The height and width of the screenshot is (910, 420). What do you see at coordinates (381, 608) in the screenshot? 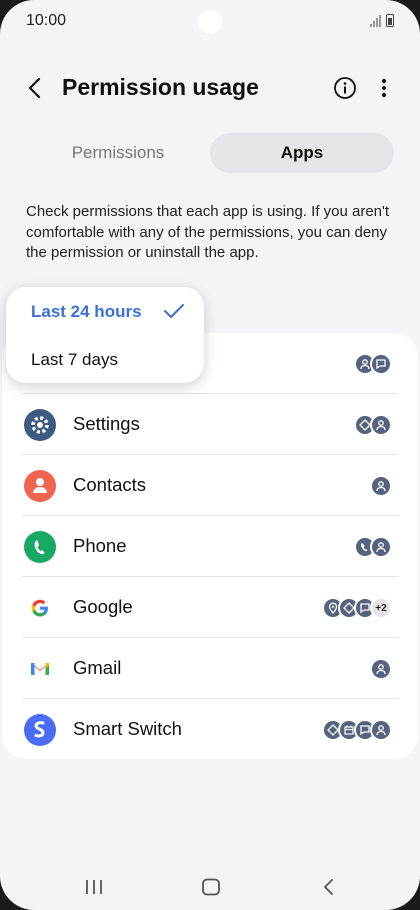
I see `more-count-badge: +2` at bounding box center [381, 608].